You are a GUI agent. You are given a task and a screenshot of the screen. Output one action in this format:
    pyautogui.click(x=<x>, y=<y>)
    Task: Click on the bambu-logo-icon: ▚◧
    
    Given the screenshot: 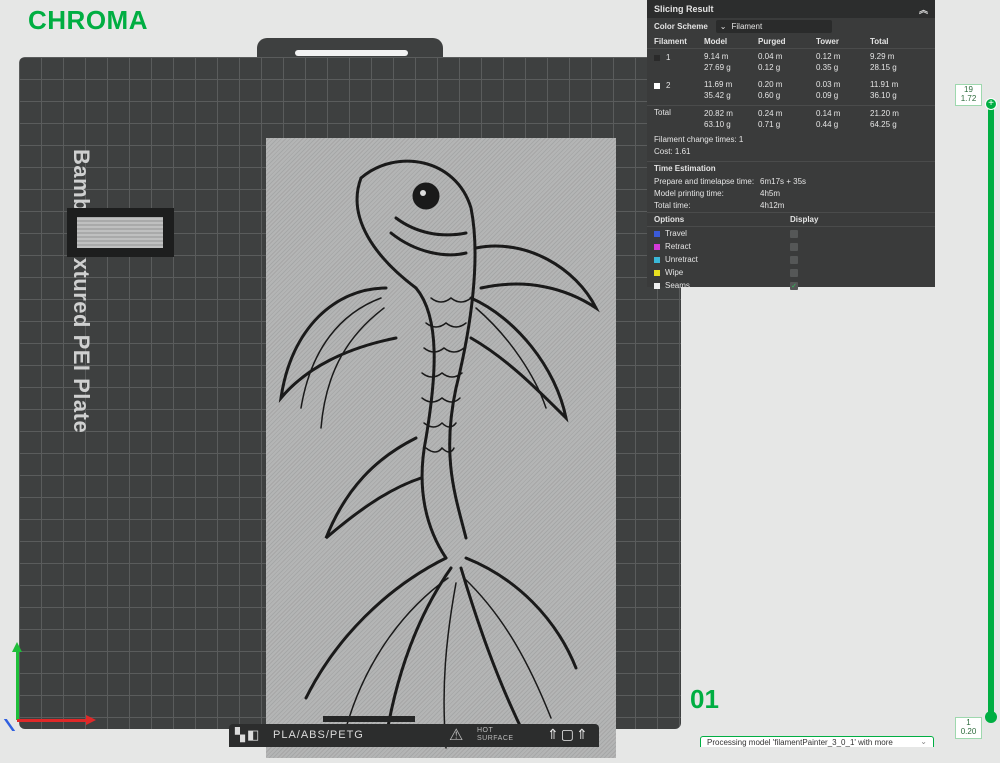 What is the action you would take?
    pyautogui.click(x=248, y=734)
    